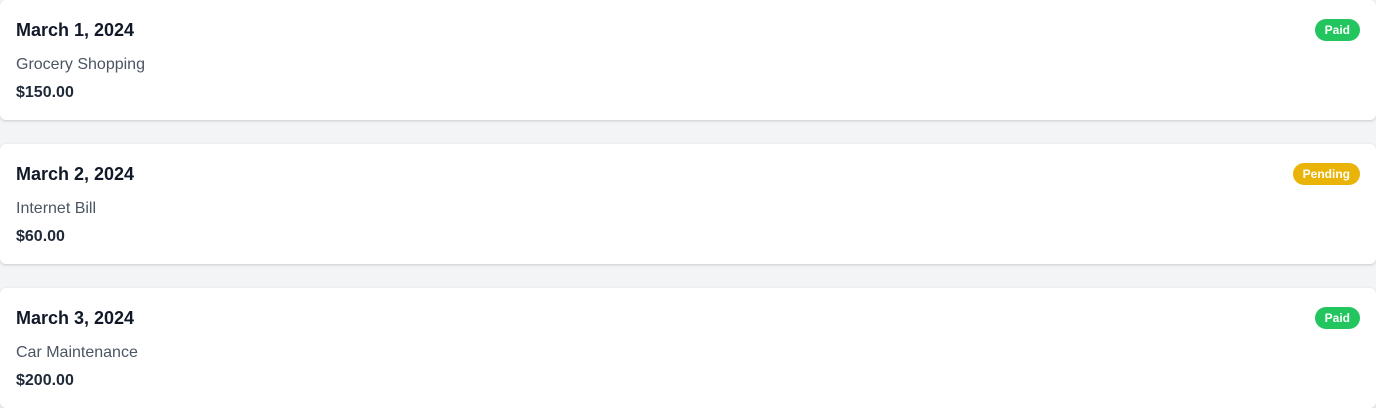  What do you see at coordinates (40, 236) in the screenshot?
I see `transaction-amount: $60.00` at bounding box center [40, 236].